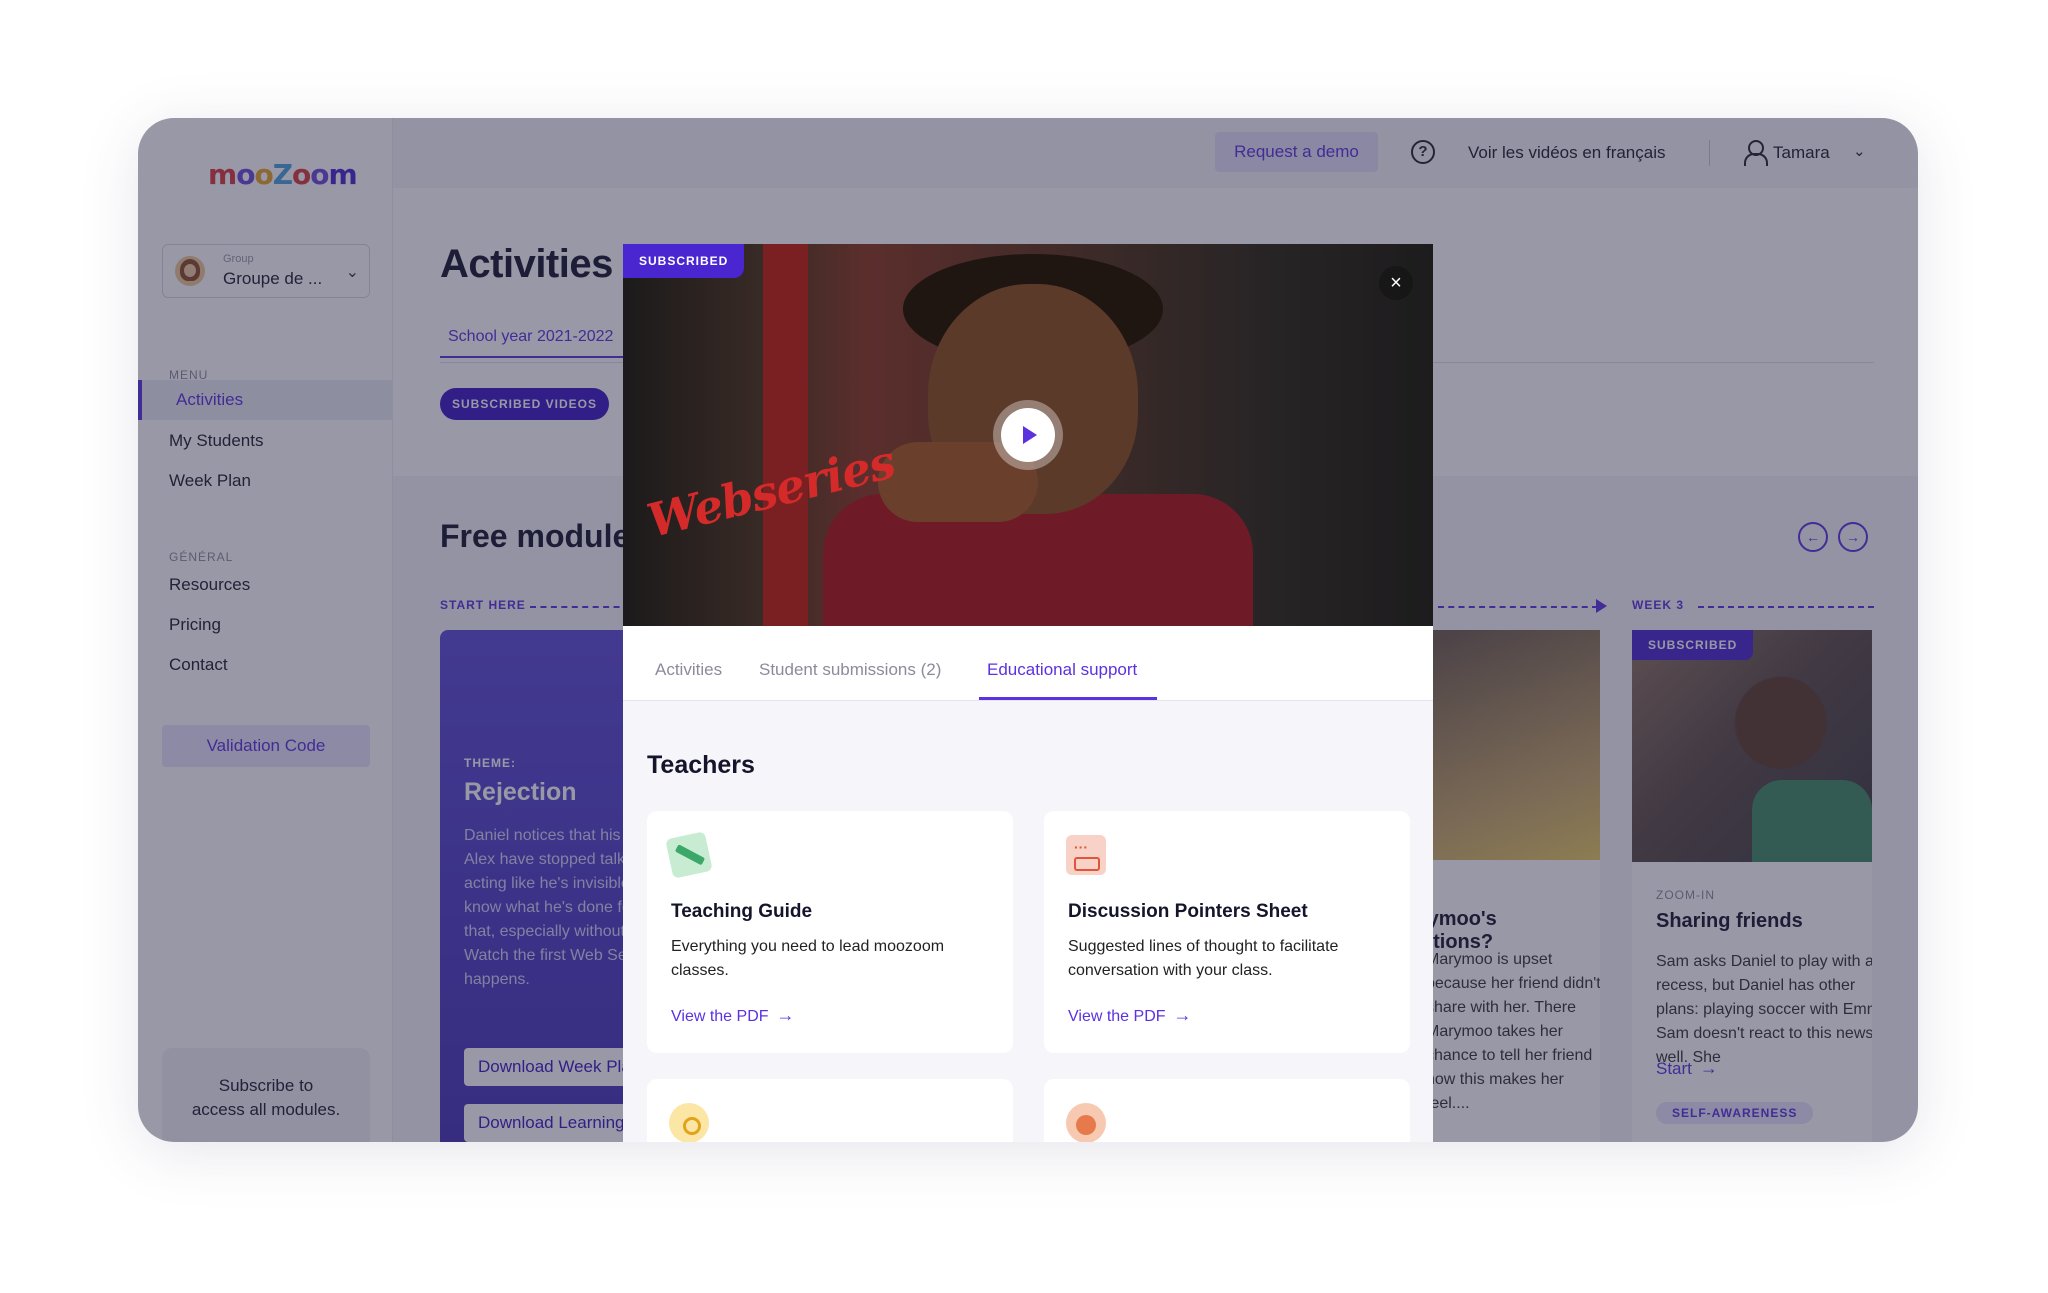  I want to click on subscribed-badge: SUBSCRIBED, so click(684, 261).